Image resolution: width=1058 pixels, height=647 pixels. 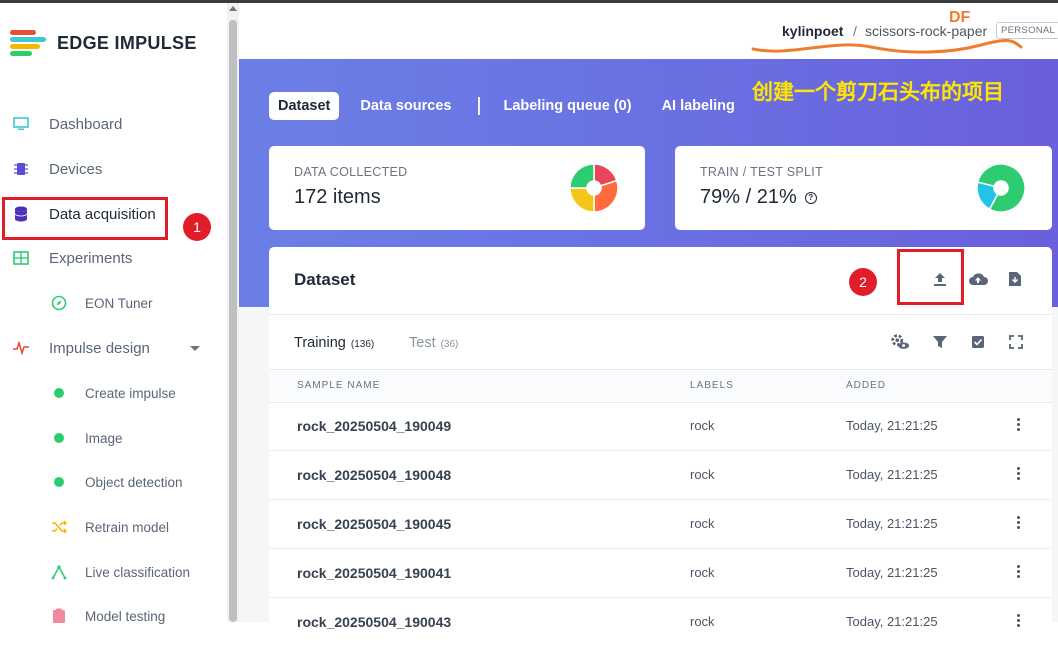 I want to click on logo: EDGE IMPULSE, so click(x=103, y=43).